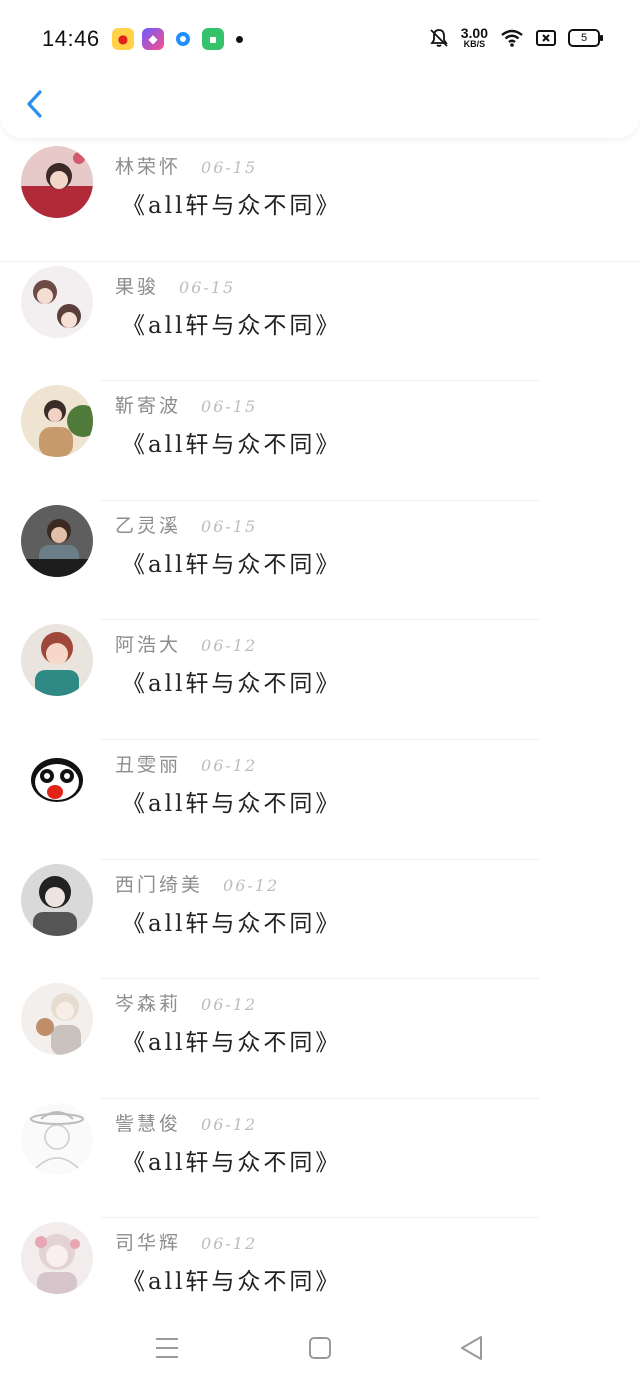 This screenshot has width=640, height=1387. Describe the element at coordinates (123, 39) in the screenshot. I see `weibo-icon: ●` at that location.